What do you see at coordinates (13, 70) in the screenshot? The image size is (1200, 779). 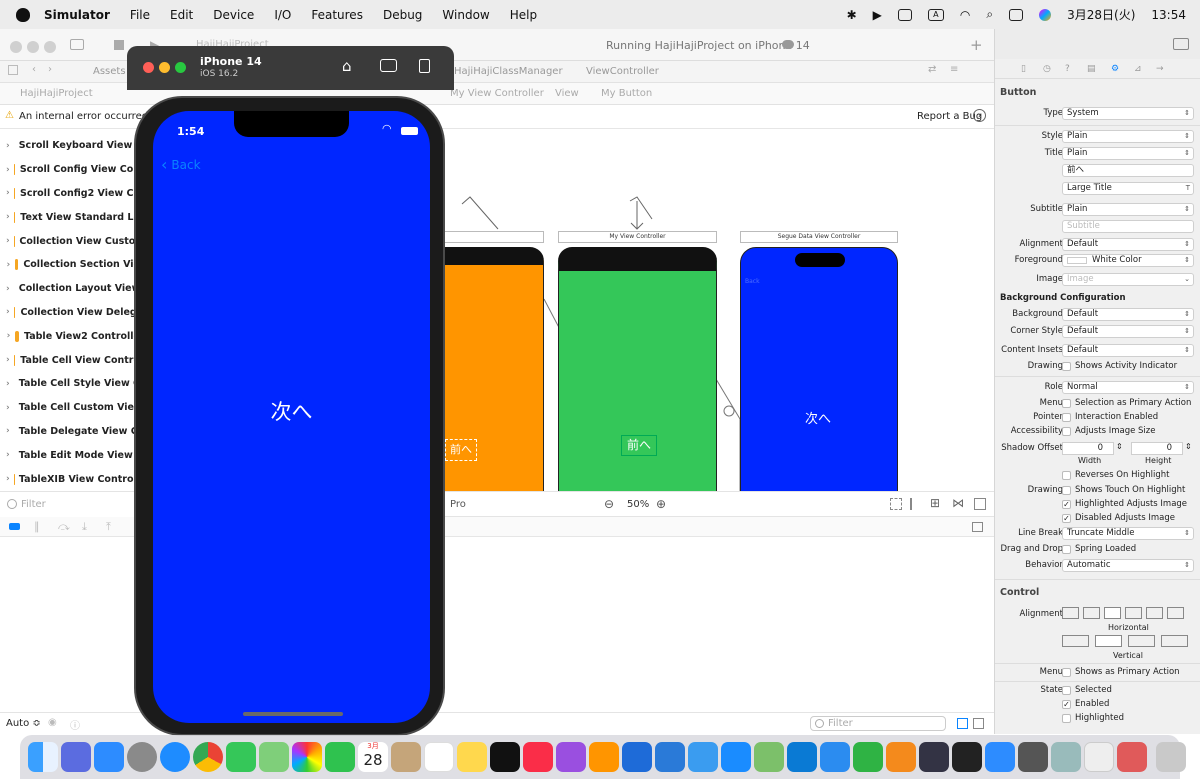 I see `grid-icon` at bounding box center [13, 70].